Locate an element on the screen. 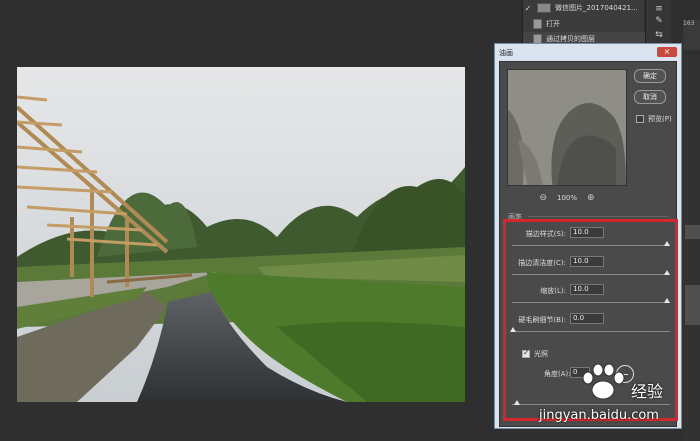  lighting-checkbox: 光照 is located at coordinates (535, 353).